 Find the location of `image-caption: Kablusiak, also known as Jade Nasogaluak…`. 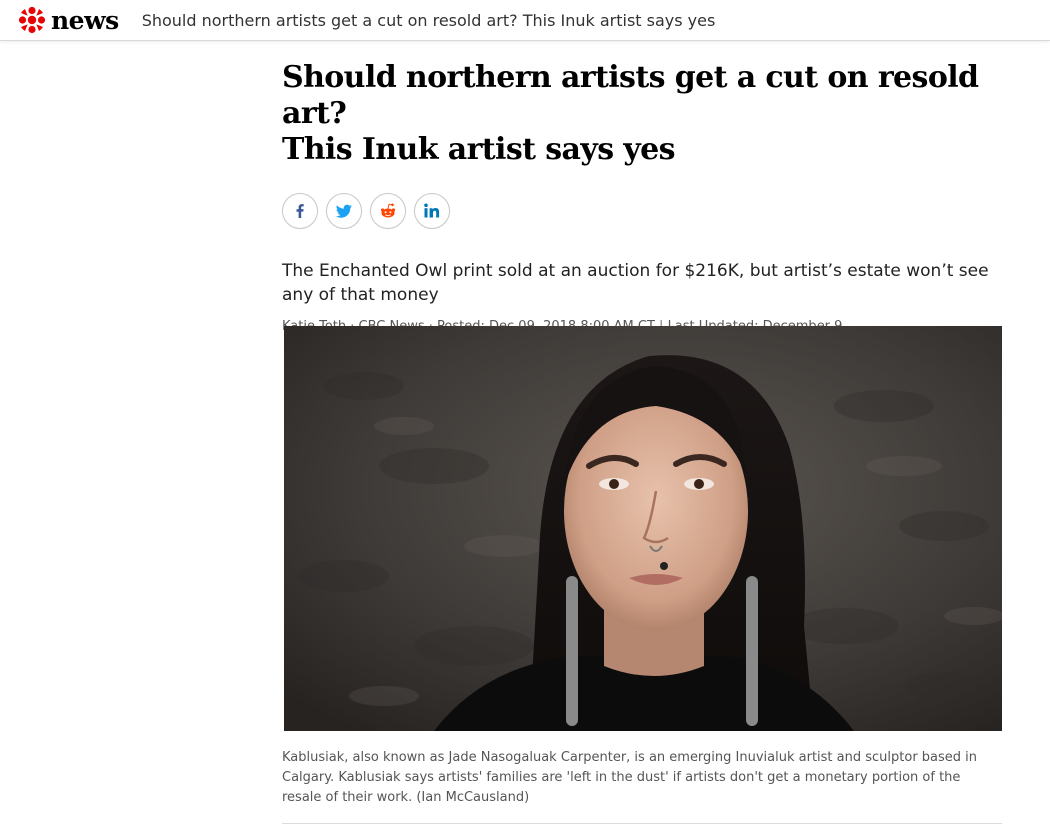

image-caption: Kablusiak, also known as Jade Nasogaluak… is located at coordinates (642, 778).